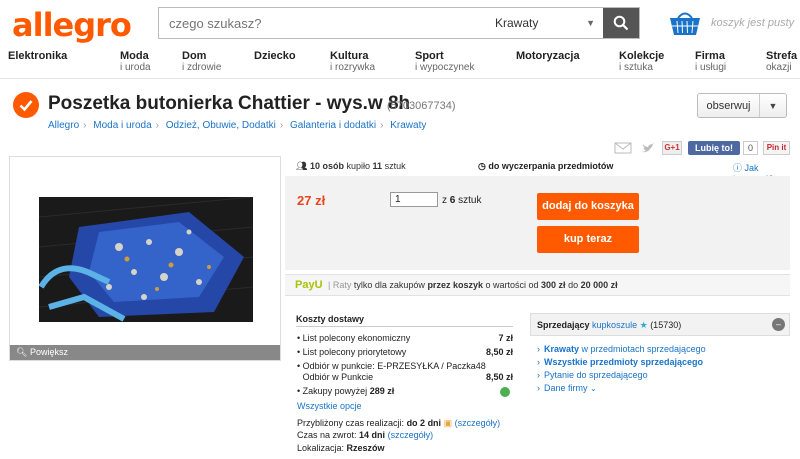 Image resolution: width=800 pixels, height=459 pixels. Describe the element at coordinates (776, 148) in the screenshot. I see `pinterest-button: Pin it` at that location.